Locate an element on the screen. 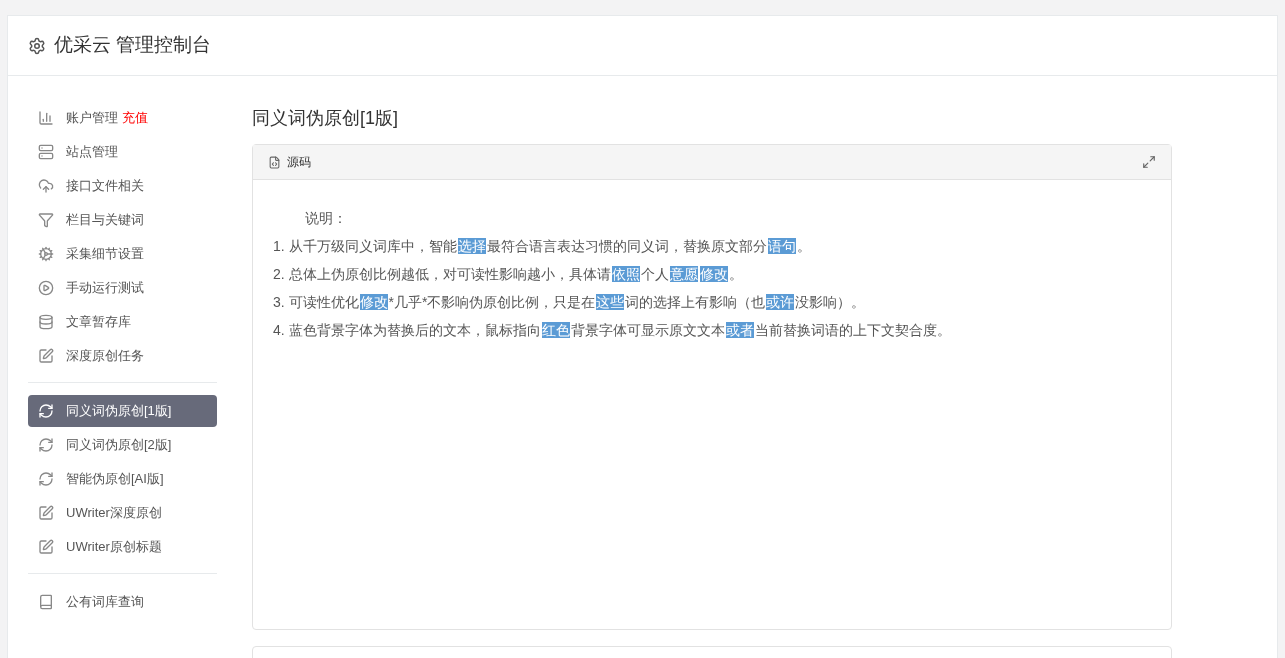 The width and height of the screenshot is (1285, 658). server-icon is located at coordinates (46, 152).